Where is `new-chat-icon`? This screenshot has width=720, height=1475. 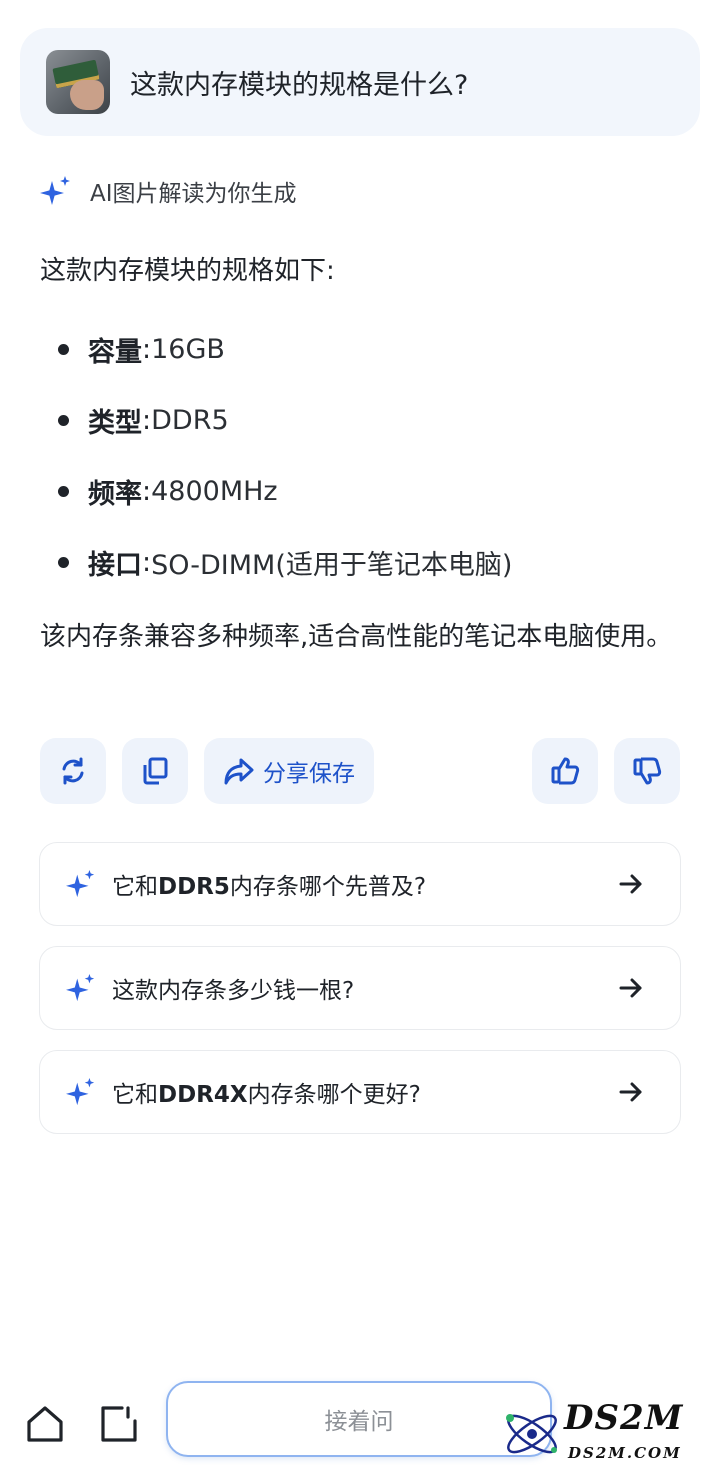 new-chat-icon is located at coordinates (119, 1424).